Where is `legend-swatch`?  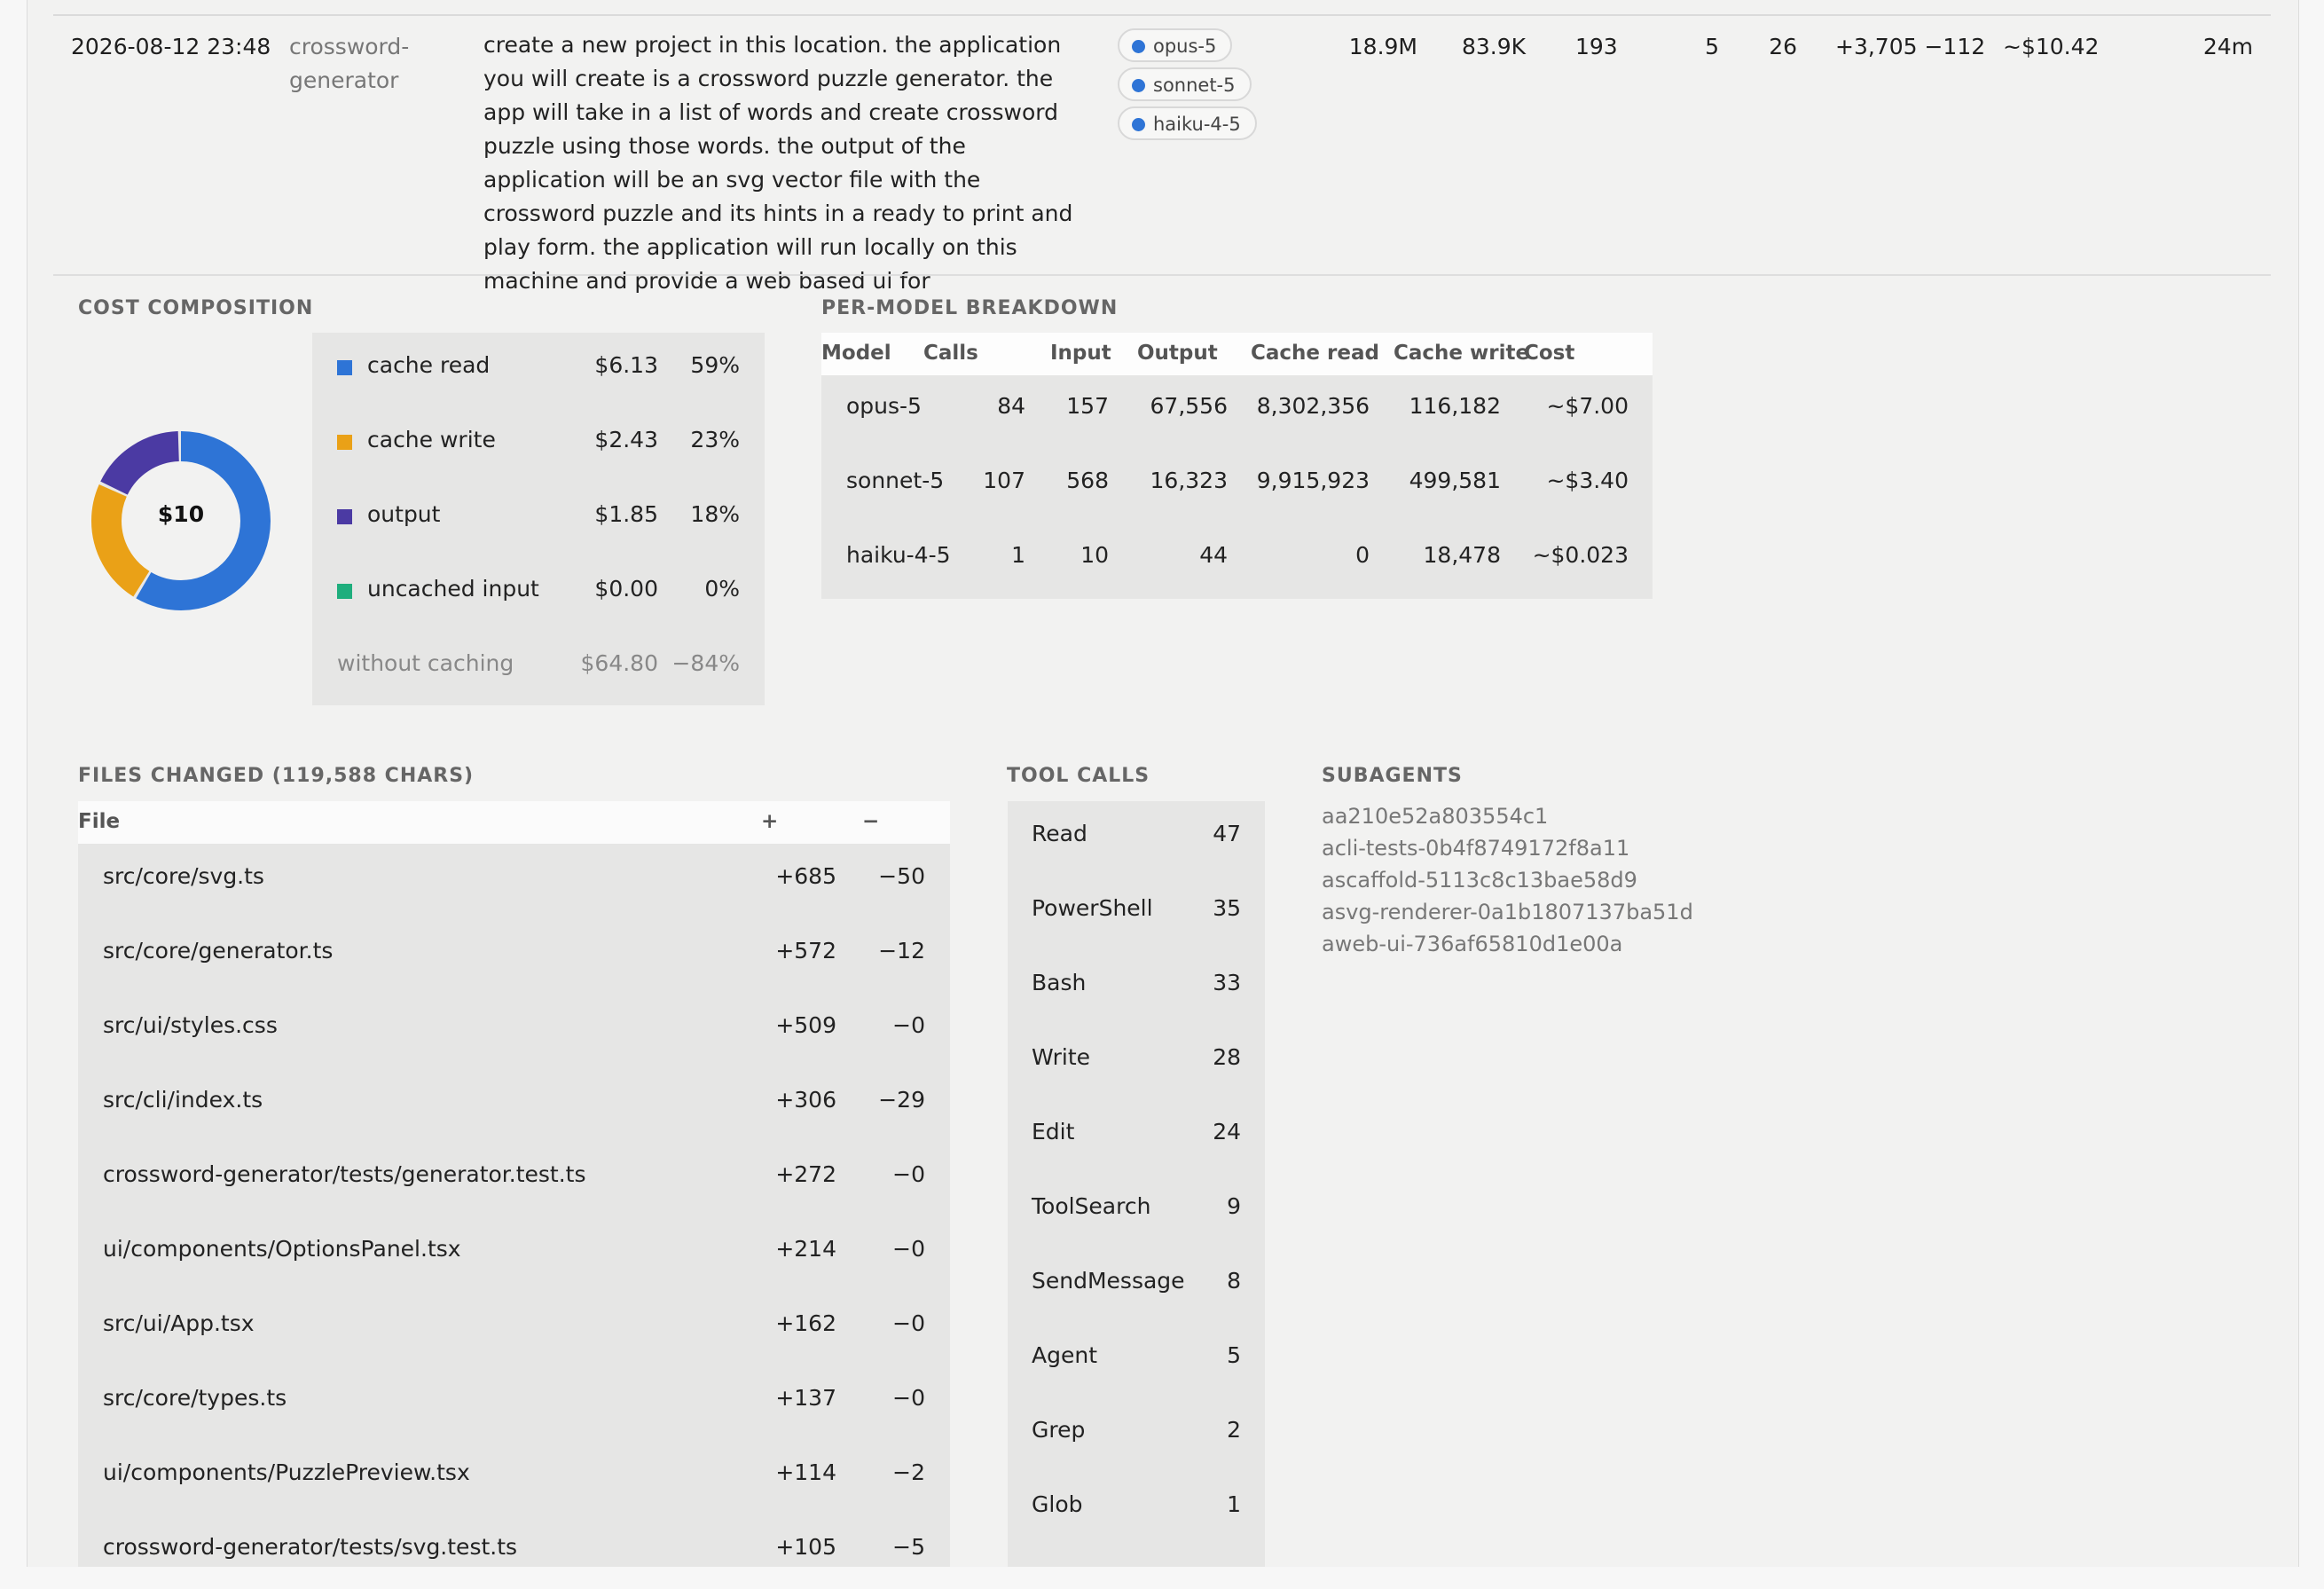 legend-swatch is located at coordinates (344, 367).